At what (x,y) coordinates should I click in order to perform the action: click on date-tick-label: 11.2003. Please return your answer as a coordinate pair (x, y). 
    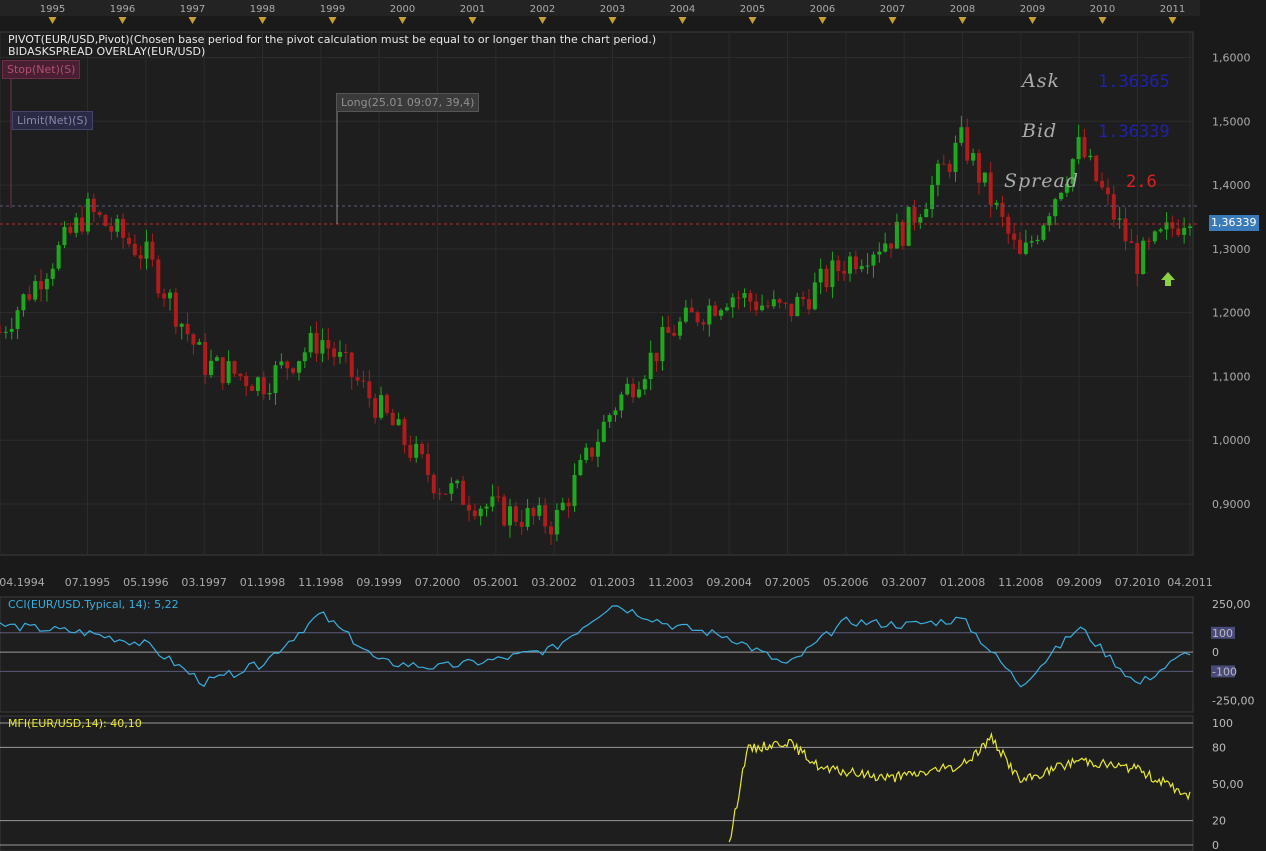
    Looking at the image, I should click on (671, 582).